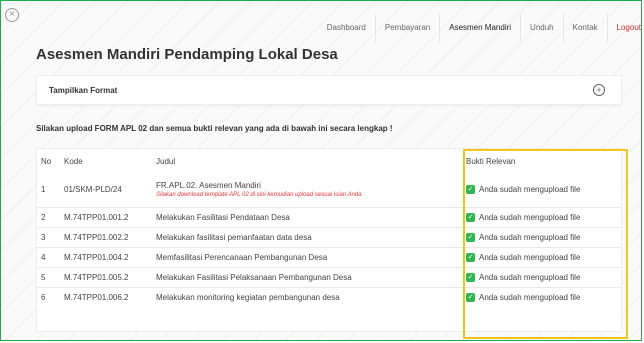  What do you see at coordinates (166, 161) in the screenshot?
I see `header-judul: Judul` at bounding box center [166, 161].